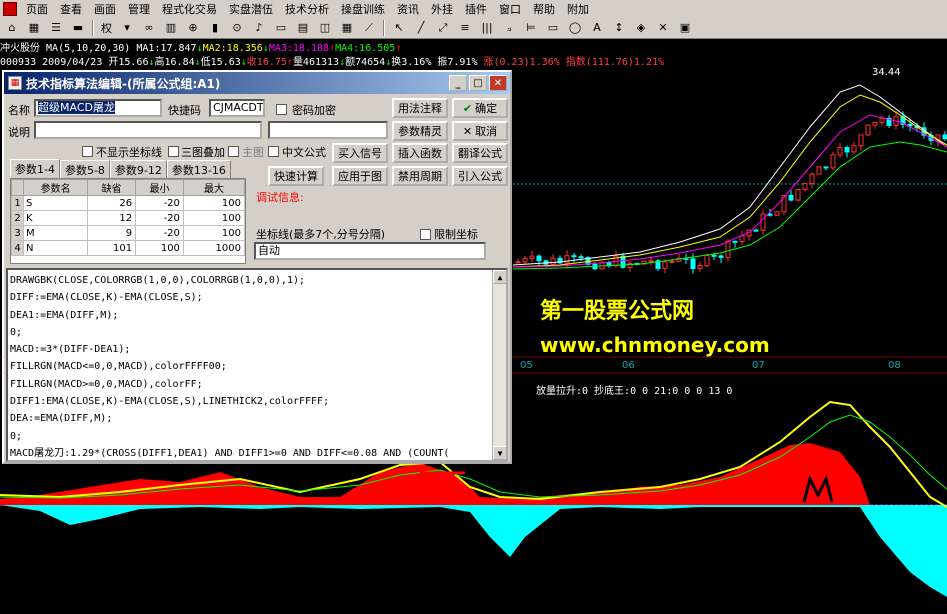 The height and width of the screenshot is (614, 947). Describe the element at coordinates (370, 251) in the screenshot. I see `axis-input: 自动` at that location.